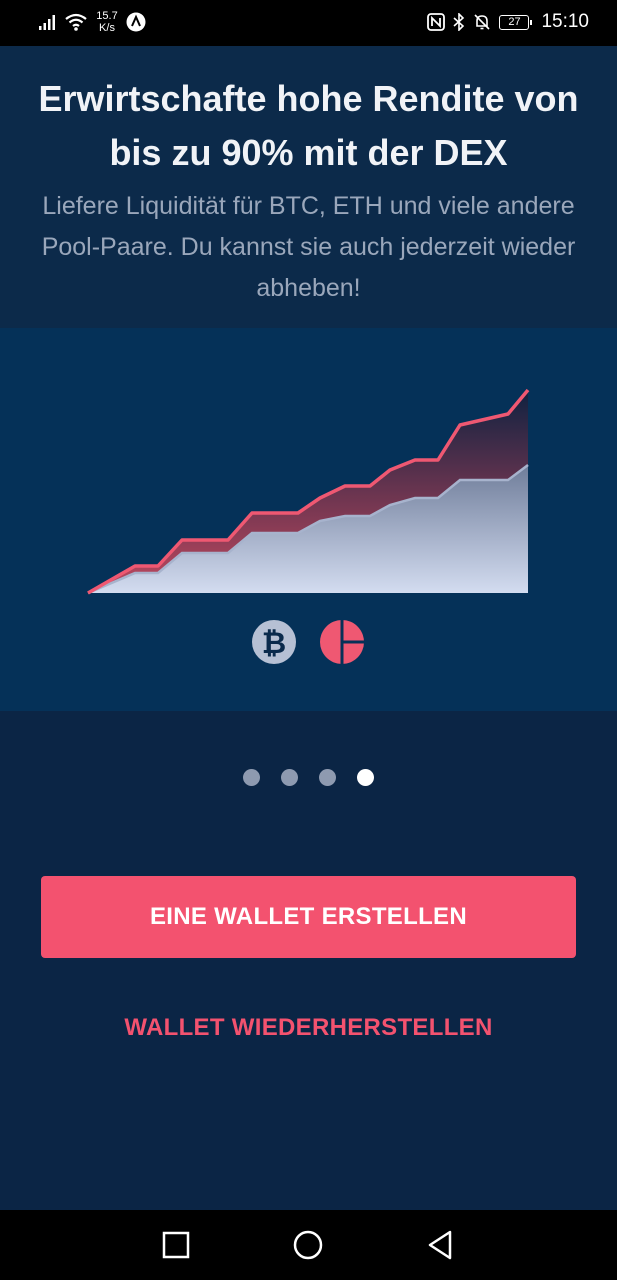 This screenshot has width=617, height=1280. I want to click on mute-bell-icon, so click(482, 22).